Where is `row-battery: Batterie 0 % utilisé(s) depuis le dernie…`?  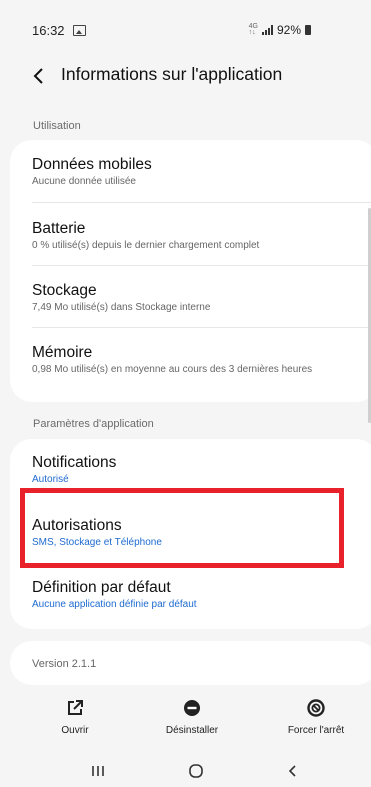 row-battery: Batterie 0 % utilisé(s) depuis le dernie… is located at coordinates (192, 235).